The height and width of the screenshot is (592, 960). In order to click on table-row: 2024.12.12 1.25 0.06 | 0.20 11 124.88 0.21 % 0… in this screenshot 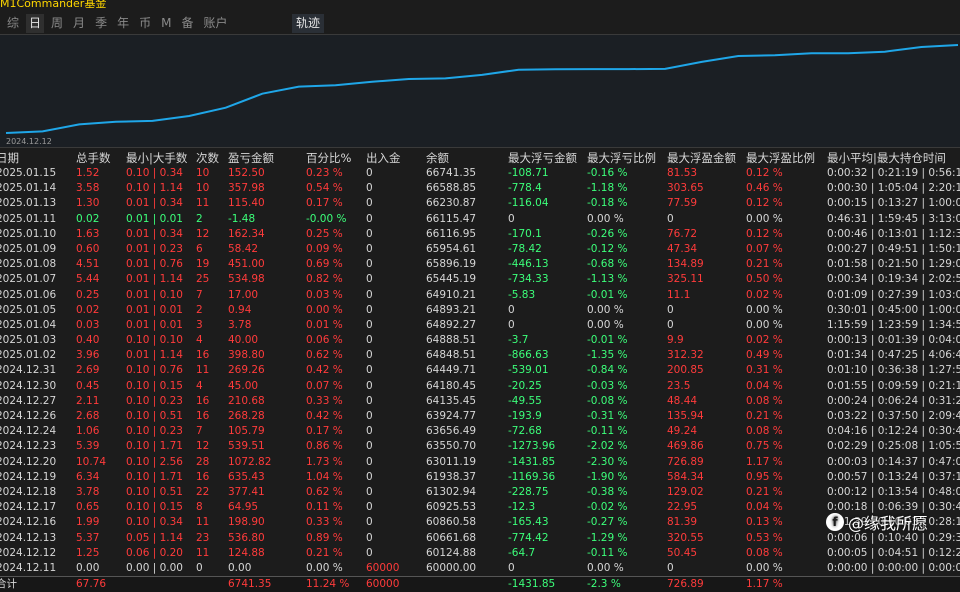, I will do `click(480, 553)`.